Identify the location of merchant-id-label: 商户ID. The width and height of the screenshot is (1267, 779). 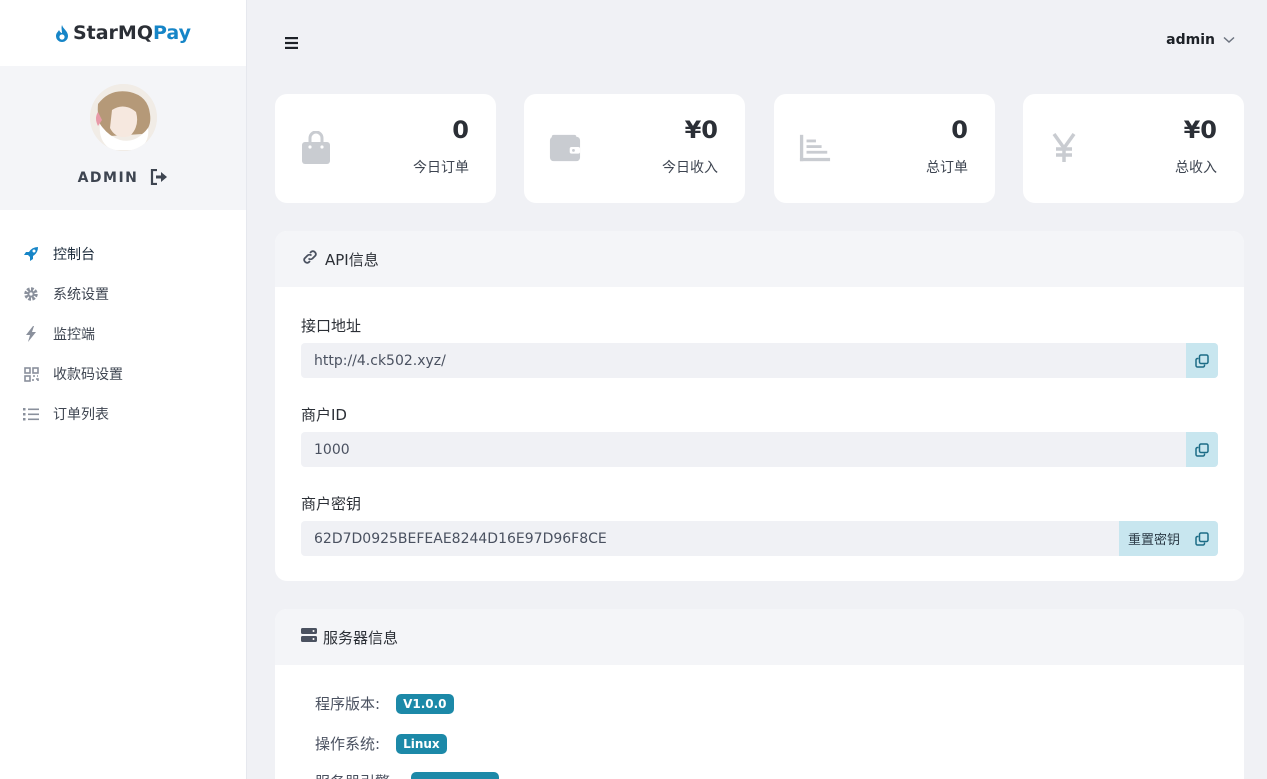
(324, 415).